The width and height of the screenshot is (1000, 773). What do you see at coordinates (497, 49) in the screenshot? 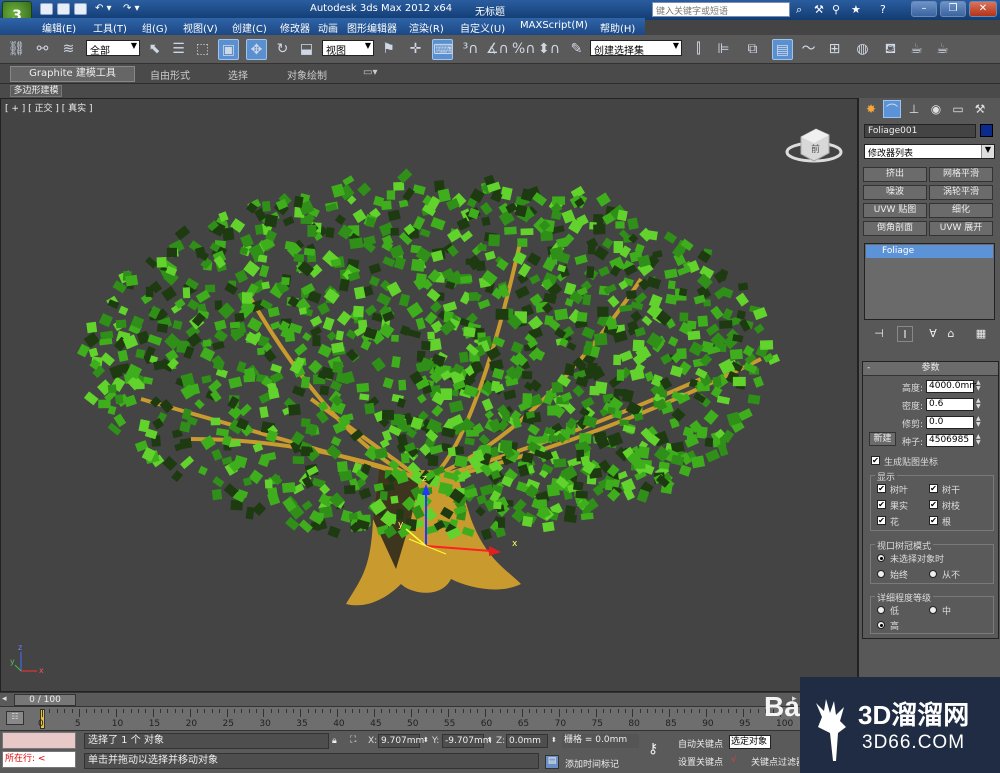
I see `angle-snap-icon: ∡∩` at bounding box center [497, 49].